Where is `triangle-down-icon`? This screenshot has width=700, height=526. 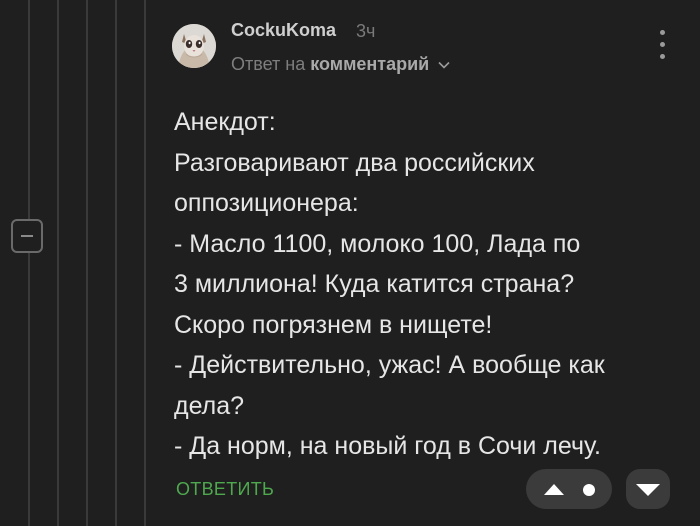 triangle-down-icon is located at coordinates (648, 490).